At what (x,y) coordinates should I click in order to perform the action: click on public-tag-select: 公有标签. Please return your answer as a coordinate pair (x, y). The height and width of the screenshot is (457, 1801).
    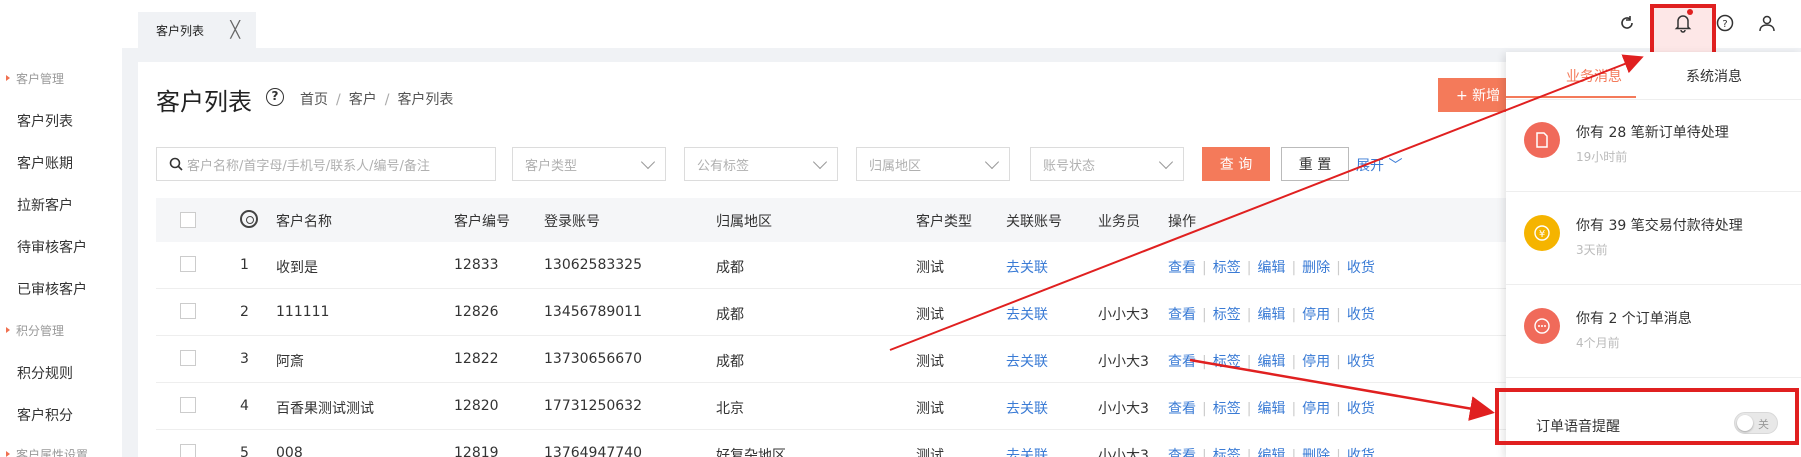
    Looking at the image, I should click on (761, 164).